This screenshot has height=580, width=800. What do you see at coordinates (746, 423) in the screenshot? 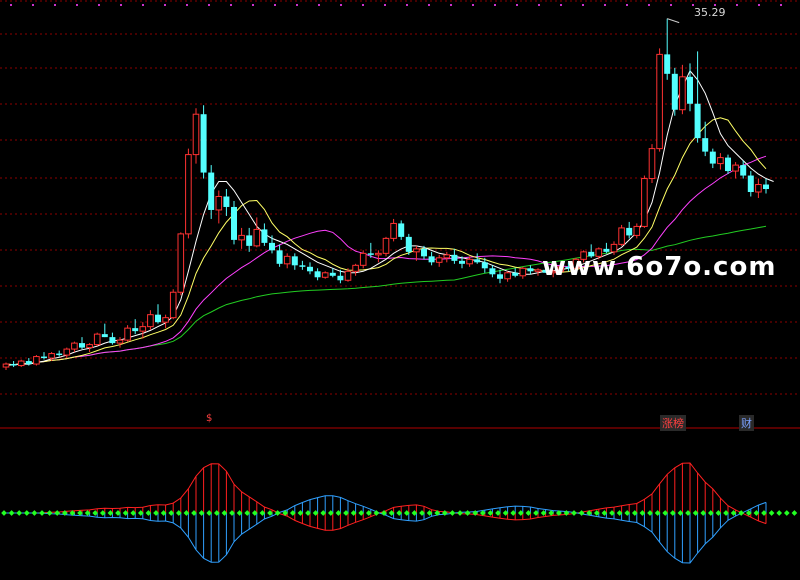
I see `cai-marker-label: 财` at bounding box center [746, 423].